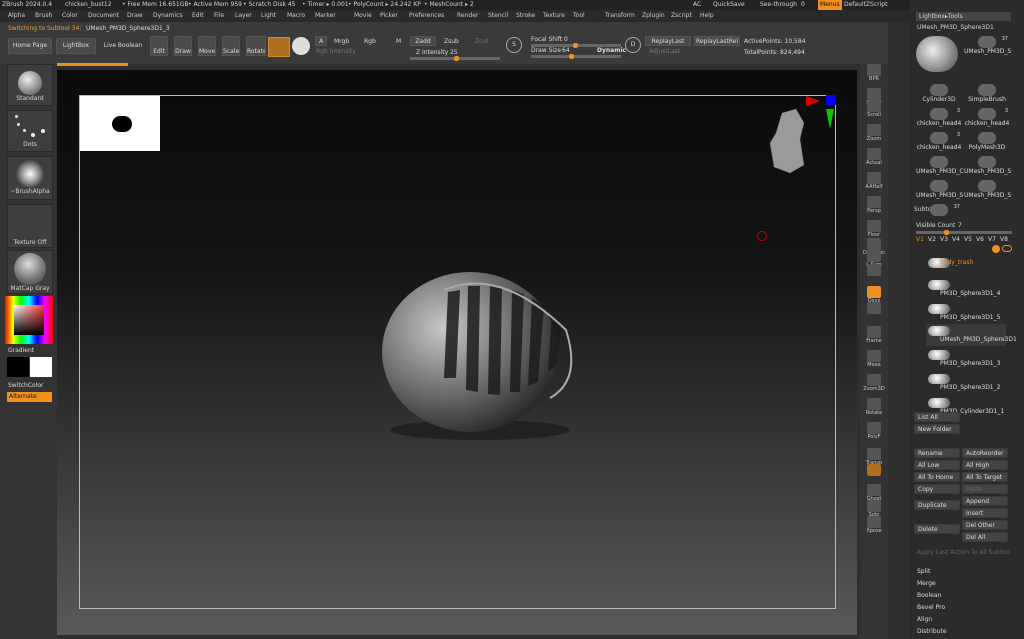 The width and height of the screenshot is (1024, 639). Describe the element at coordinates (971, 335) in the screenshot. I see `subtool-item: UMesh_PM3D_Sphere3D1` at that location.